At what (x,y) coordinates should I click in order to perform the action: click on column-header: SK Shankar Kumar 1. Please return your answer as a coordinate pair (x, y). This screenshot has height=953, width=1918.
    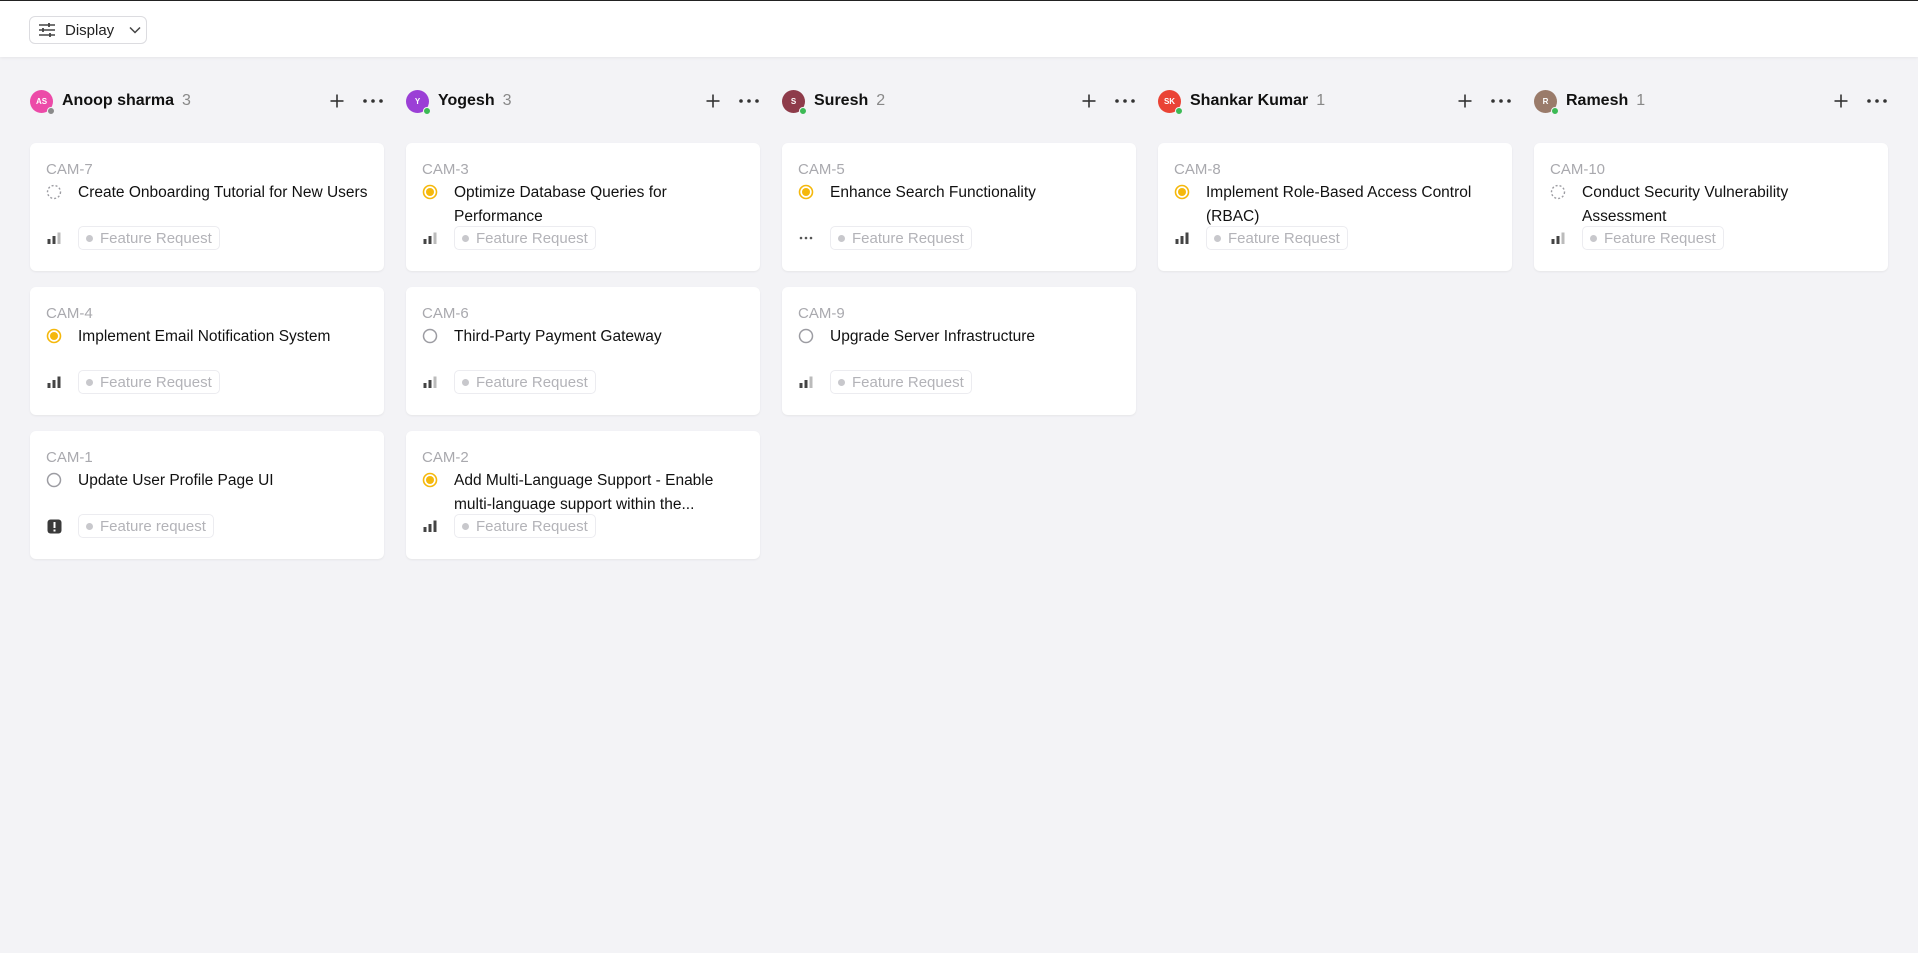
    Looking at the image, I should click on (1335, 101).